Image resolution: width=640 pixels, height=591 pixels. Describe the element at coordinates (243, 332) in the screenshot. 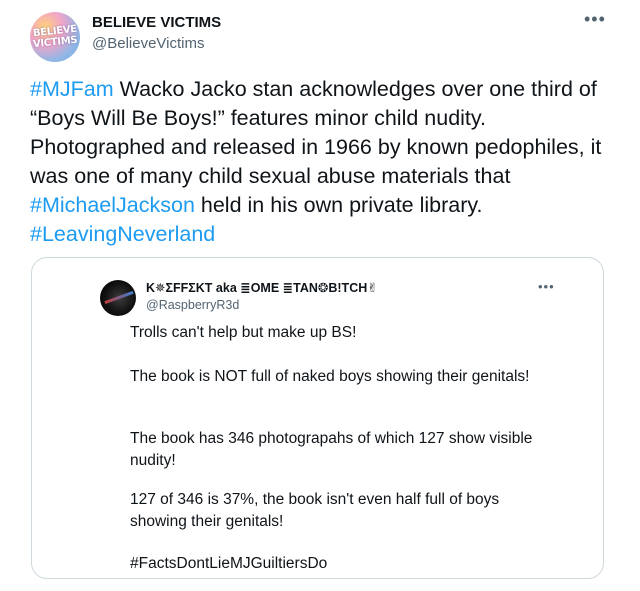

I see `quoted-paragraph: Trolls can't help but make up BS!` at that location.